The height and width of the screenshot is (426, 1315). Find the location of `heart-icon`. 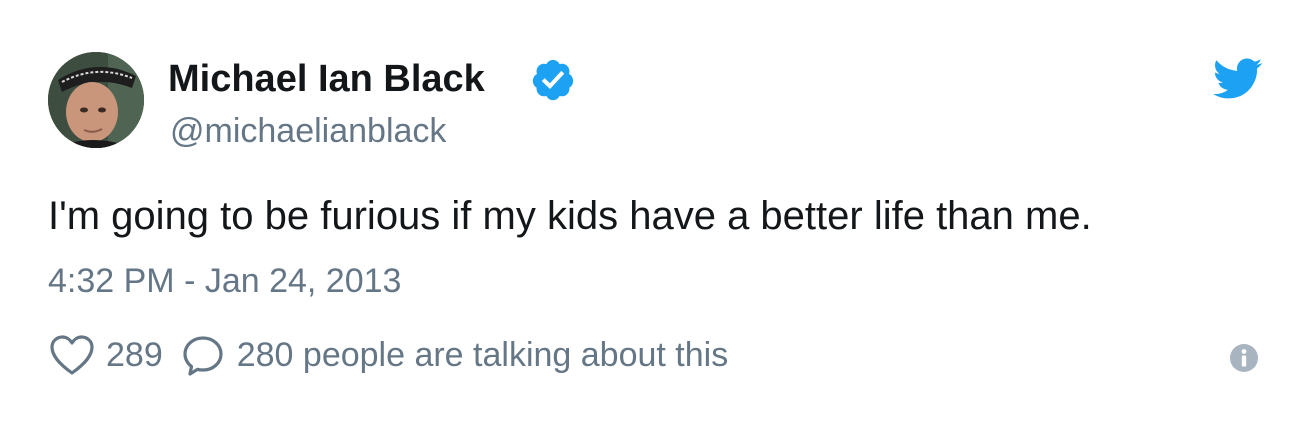

heart-icon is located at coordinates (72, 355).